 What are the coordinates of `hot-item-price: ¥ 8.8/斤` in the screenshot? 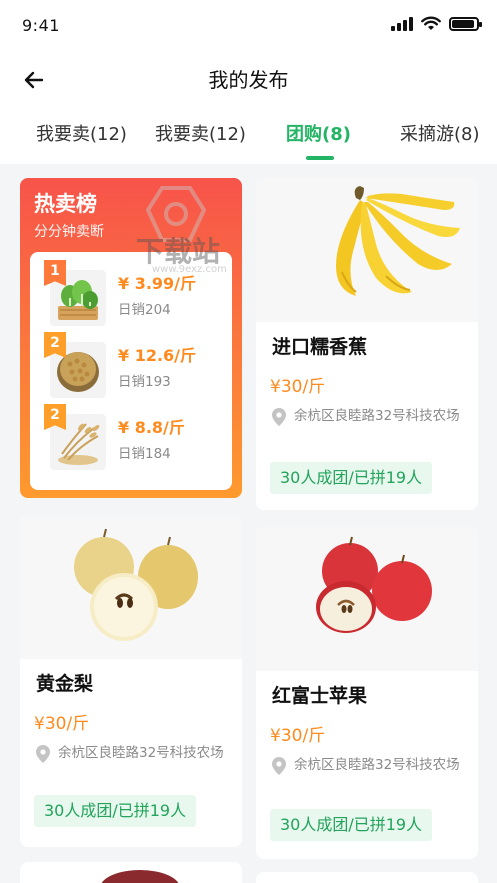 It's located at (151, 427).